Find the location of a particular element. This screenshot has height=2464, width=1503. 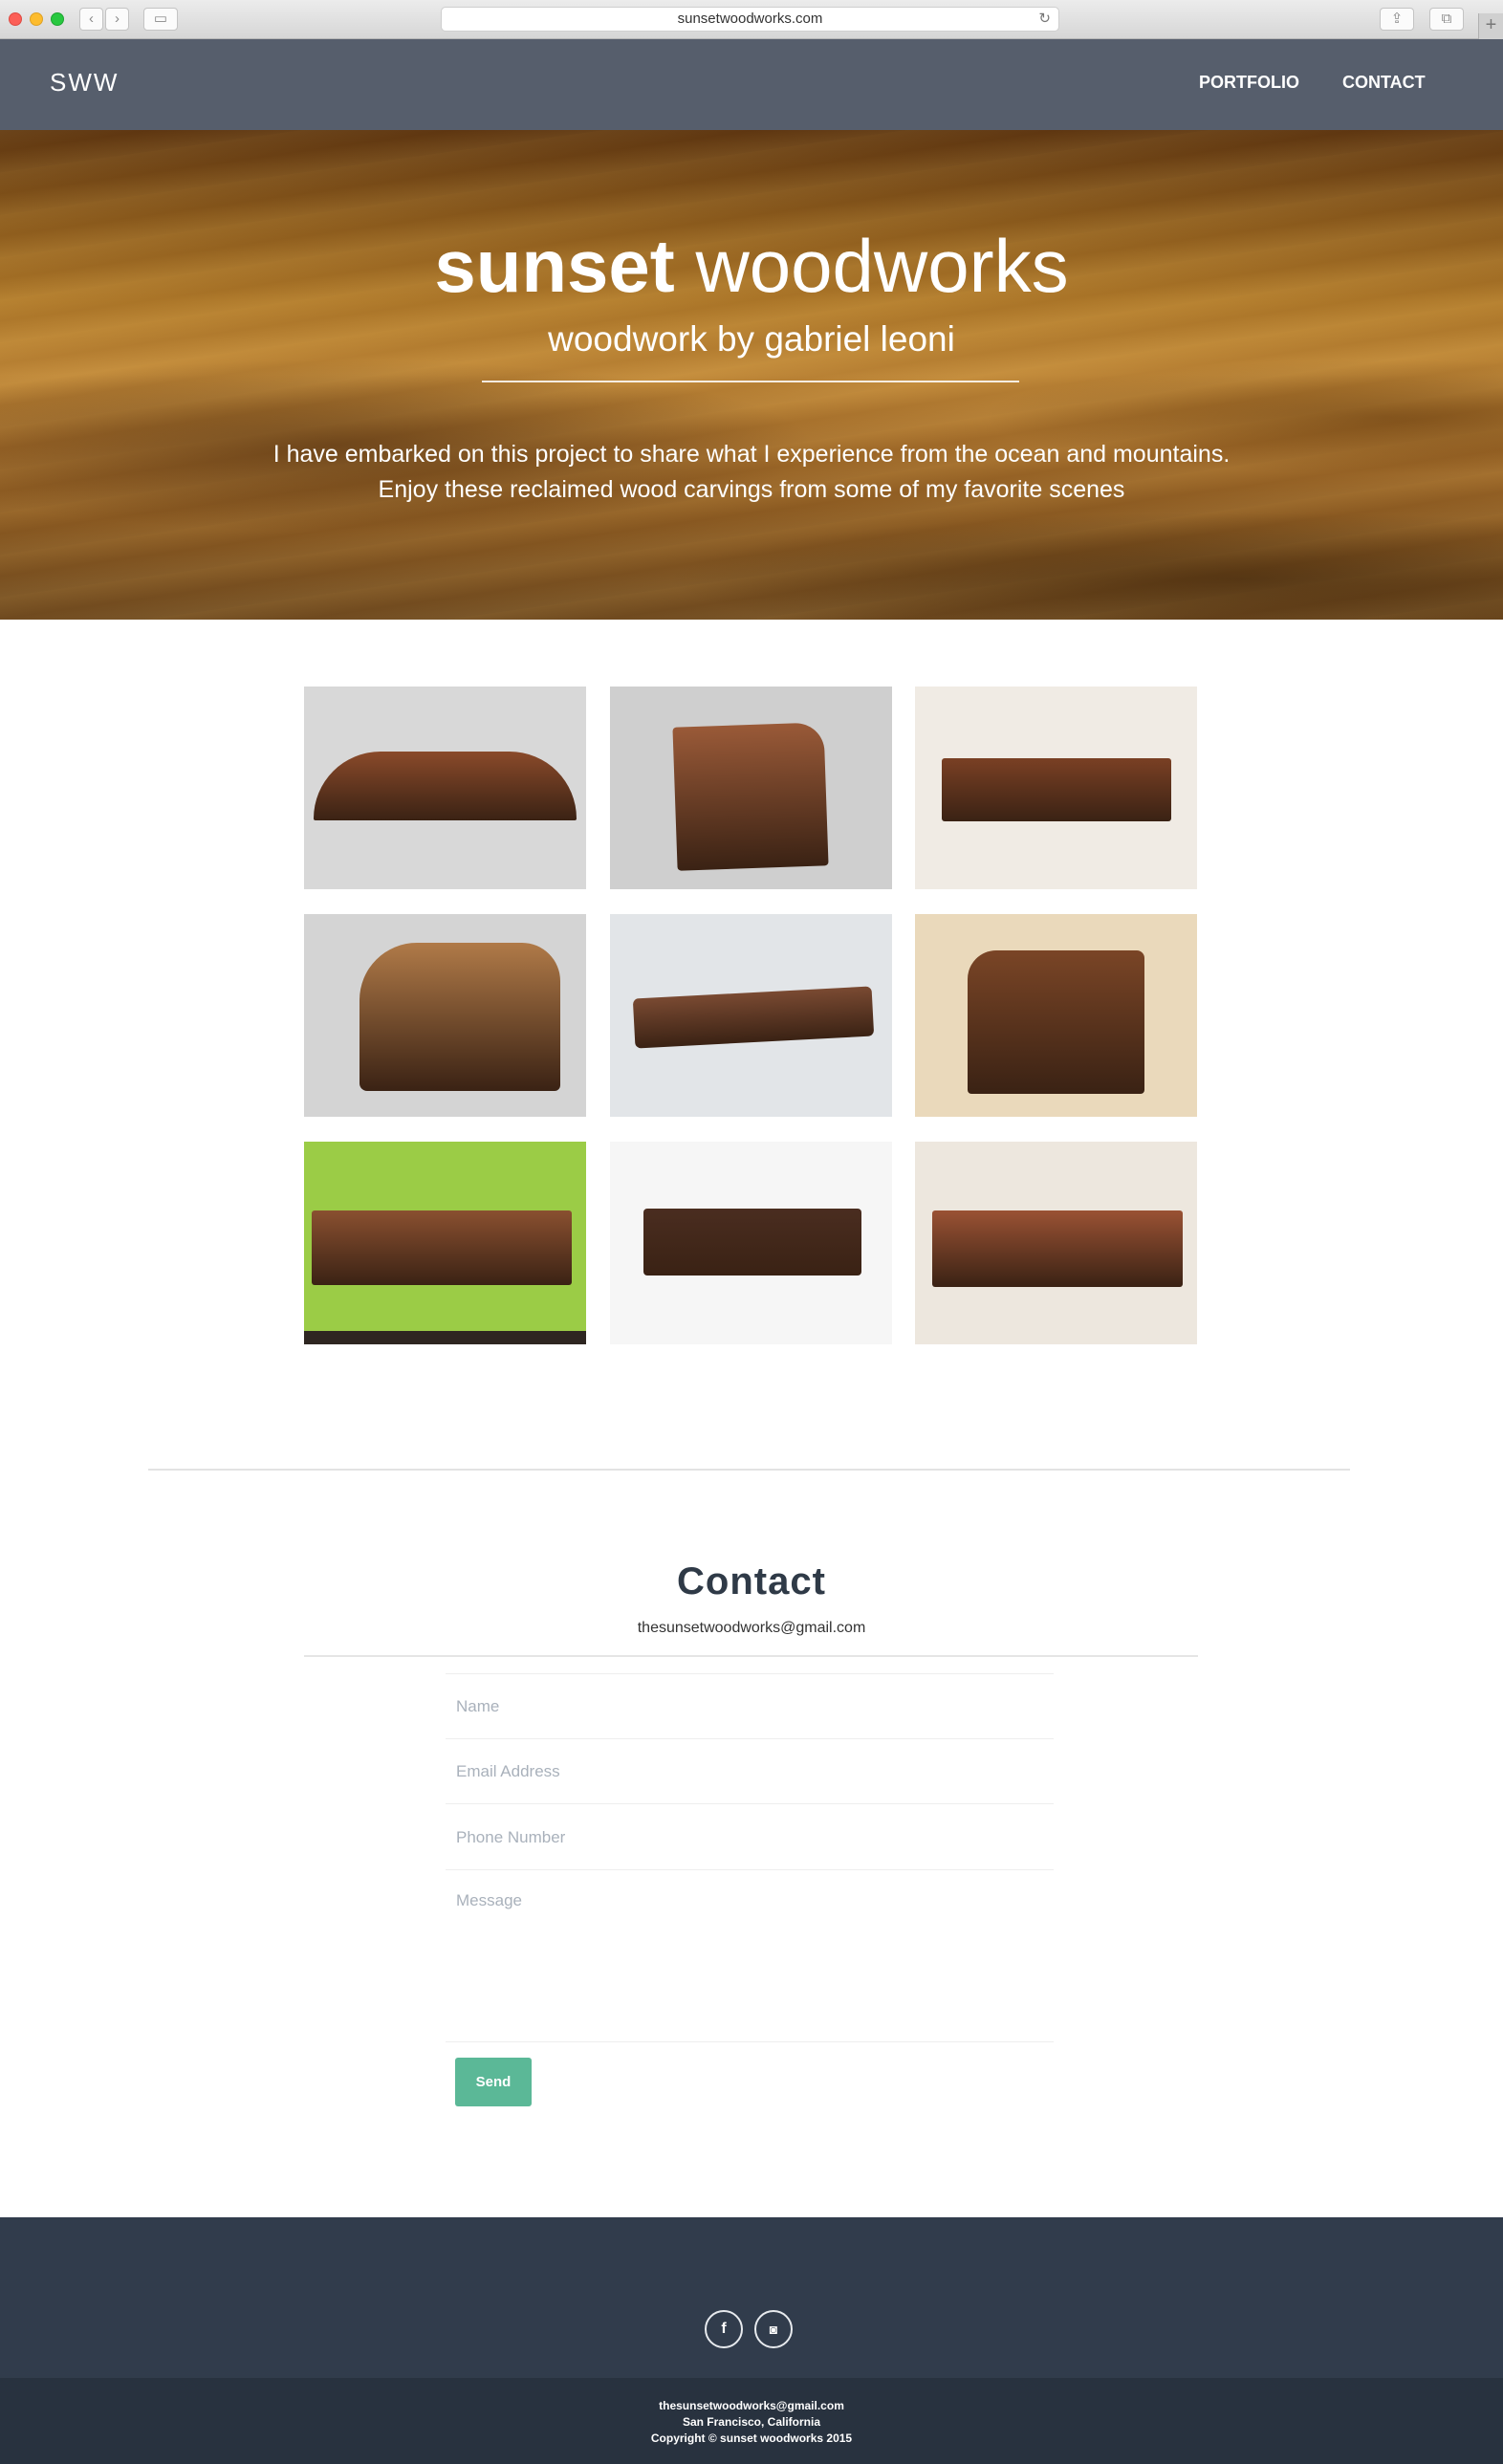

brand-logo: SWW is located at coordinates (85, 83).